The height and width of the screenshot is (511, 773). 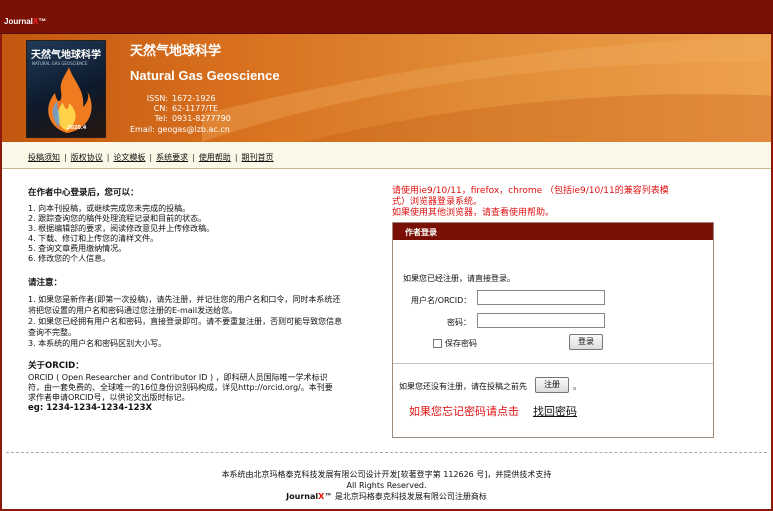 I want to click on tel-label: Tel:, so click(x=161, y=118).